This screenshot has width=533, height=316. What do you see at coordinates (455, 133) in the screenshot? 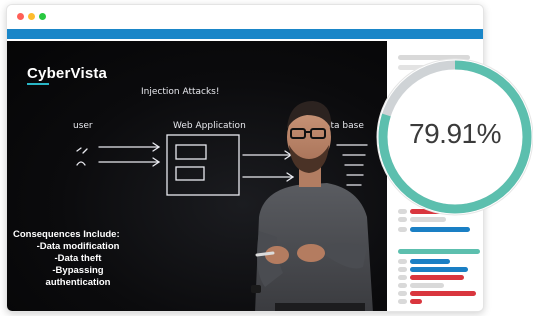
I see `progress-percent-label: 79.91%` at bounding box center [455, 133].